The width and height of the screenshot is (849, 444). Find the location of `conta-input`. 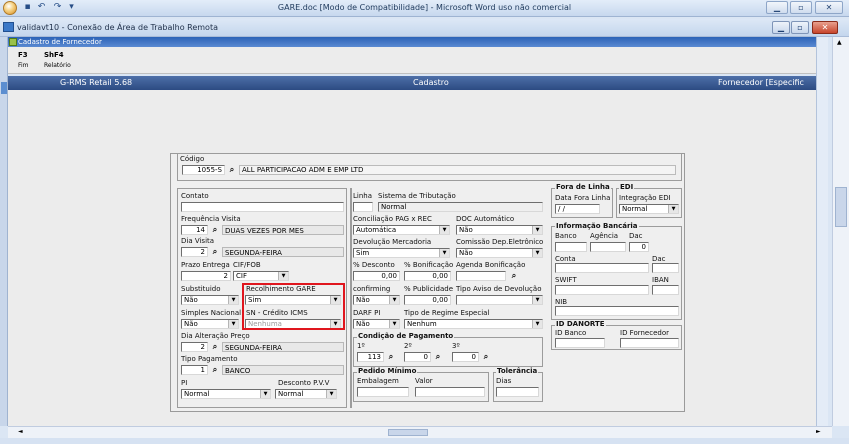

conta-input is located at coordinates (602, 268).